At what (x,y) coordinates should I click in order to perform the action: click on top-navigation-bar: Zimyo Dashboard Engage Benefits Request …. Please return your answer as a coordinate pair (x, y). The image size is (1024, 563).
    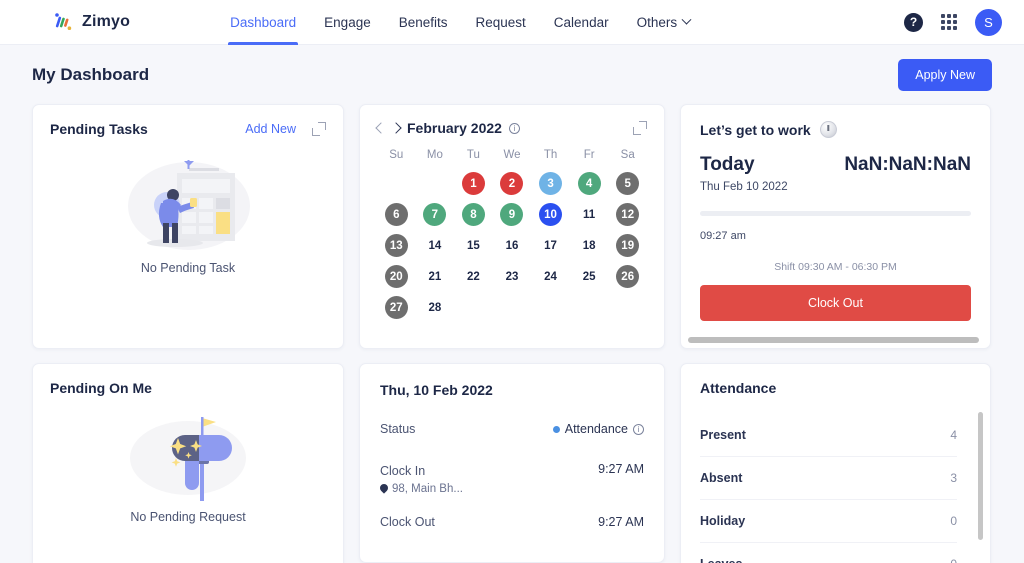
    Looking at the image, I should click on (512, 22).